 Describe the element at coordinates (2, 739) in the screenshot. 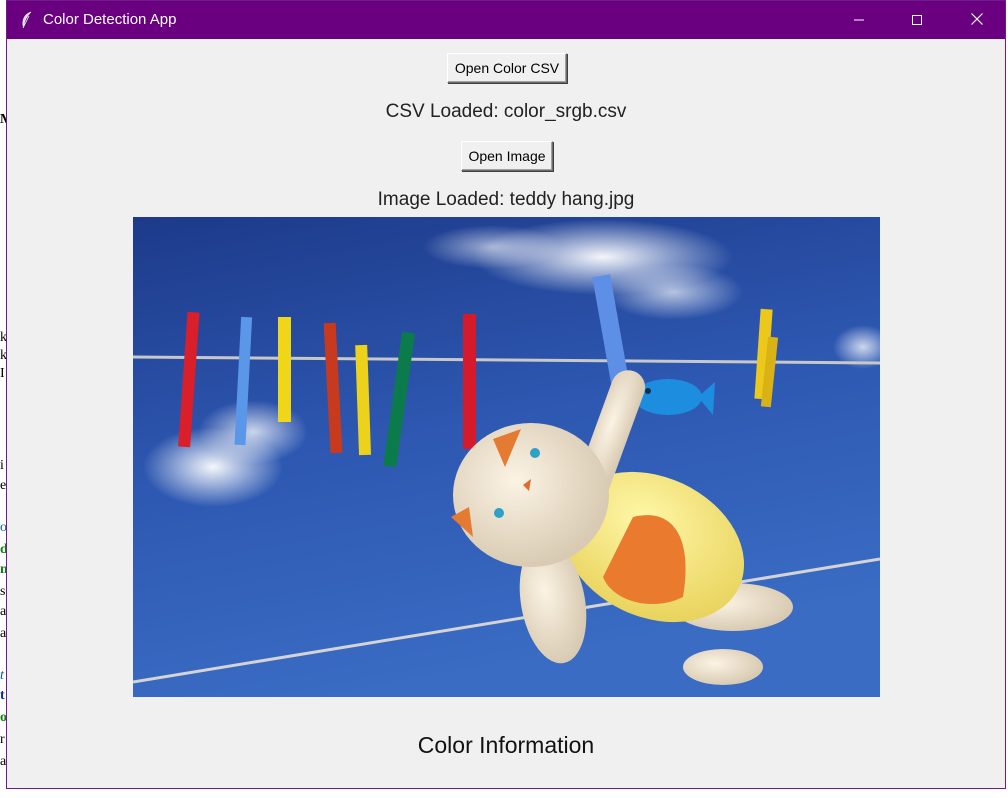

I see `bg-fragment: r` at that location.